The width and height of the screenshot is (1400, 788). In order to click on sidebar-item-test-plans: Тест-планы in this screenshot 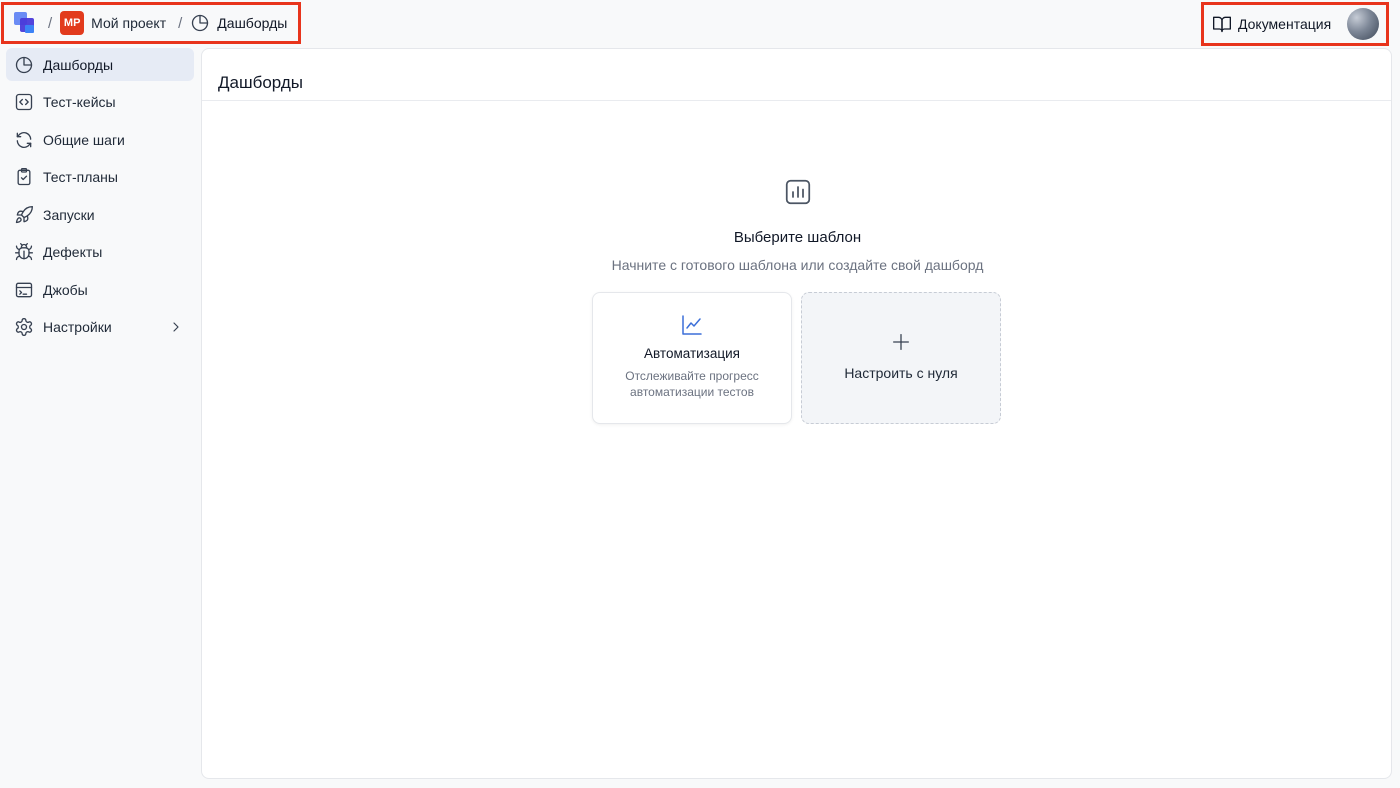, I will do `click(100, 177)`.